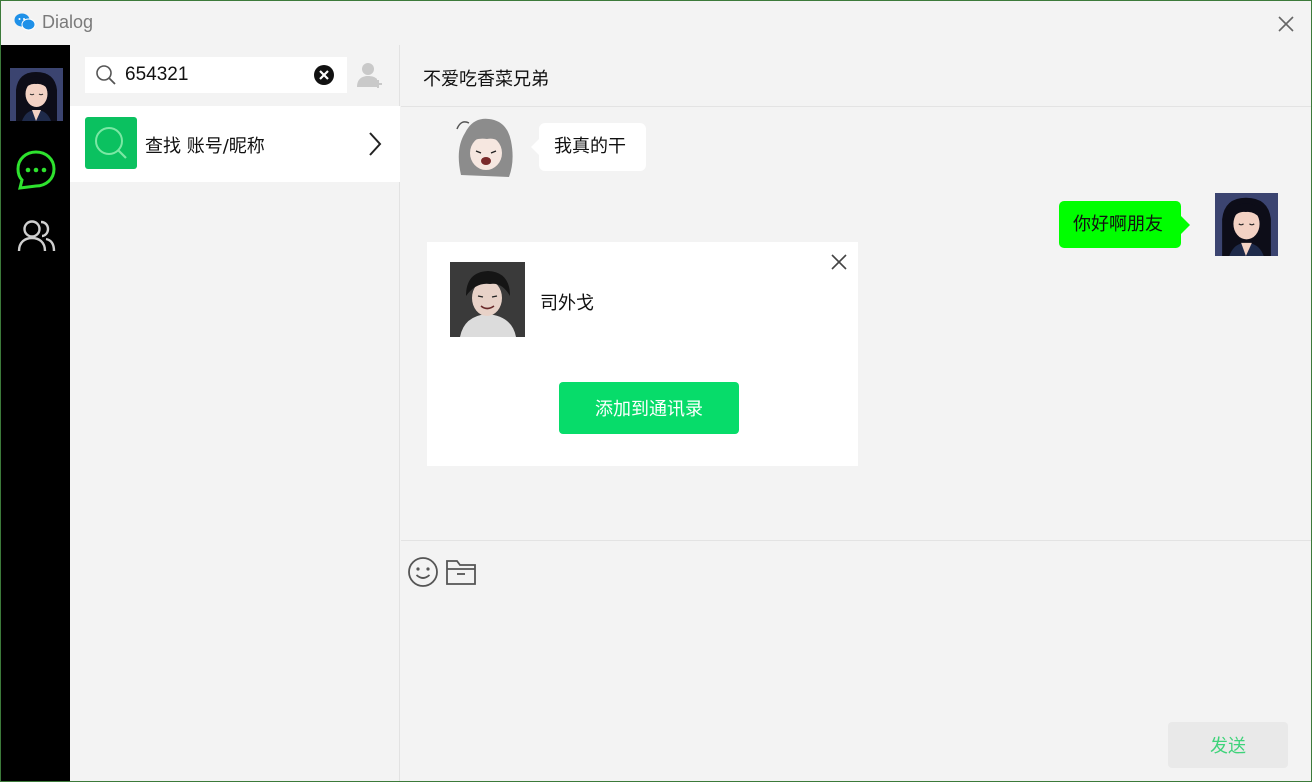 The width and height of the screenshot is (1312, 782). What do you see at coordinates (1118, 224) in the screenshot?
I see `message-text: 你好啊朋友` at bounding box center [1118, 224].